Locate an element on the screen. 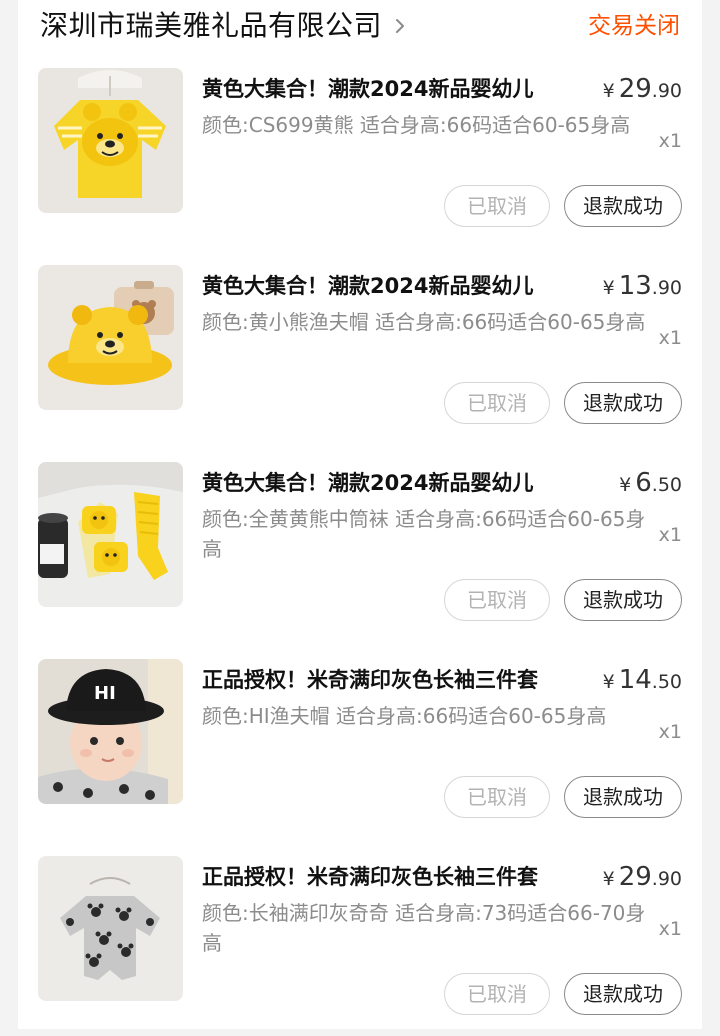 This screenshot has width=720, height=1036. product-spec: 颜色:黄小熊渔夫帽 适合身高:66码适合60-65身高 is located at coordinates (424, 322).